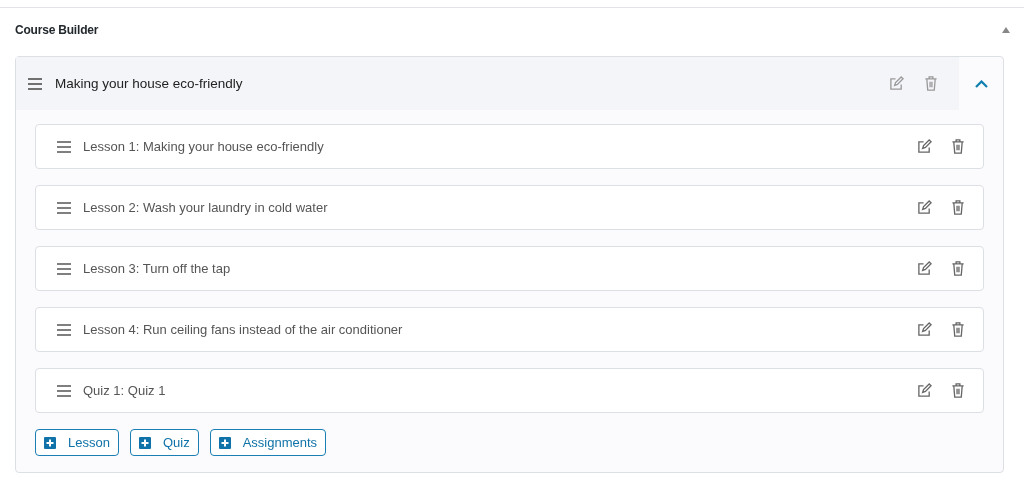 This screenshot has height=490, width=1024. What do you see at coordinates (509, 207) in the screenshot?
I see `lesson-item: Lesson 2: Wash your laundry in cold water` at bounding box center [509, 207].